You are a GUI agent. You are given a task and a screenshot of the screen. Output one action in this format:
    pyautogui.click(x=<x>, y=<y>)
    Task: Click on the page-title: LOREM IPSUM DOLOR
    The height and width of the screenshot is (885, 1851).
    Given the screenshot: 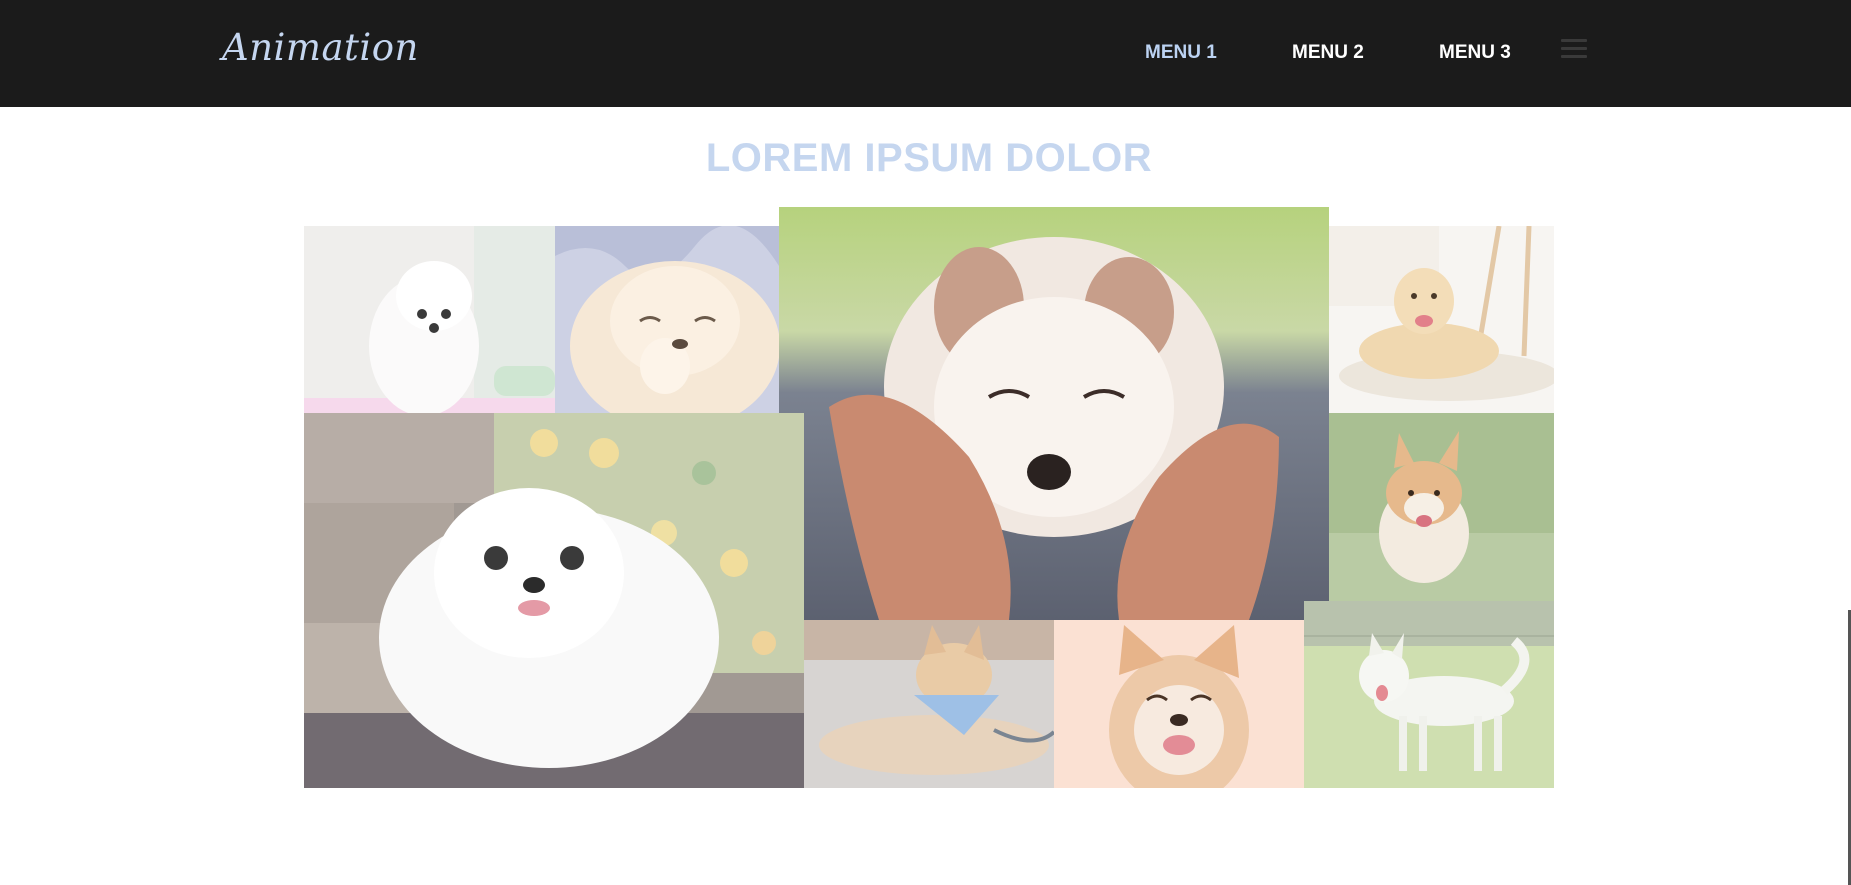 What is the action you would take?
    pyautogui.click(x=929, y=158)
    